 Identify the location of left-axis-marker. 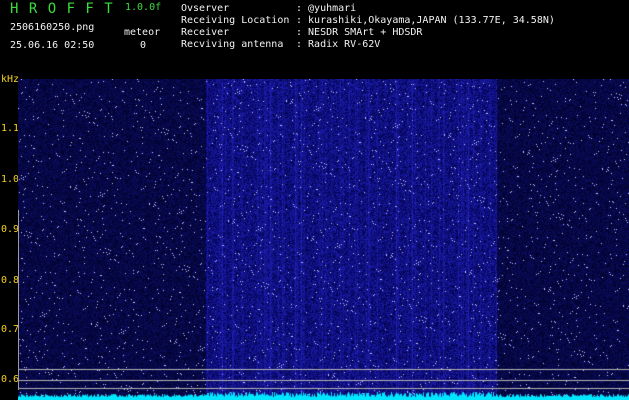
(18, 300).